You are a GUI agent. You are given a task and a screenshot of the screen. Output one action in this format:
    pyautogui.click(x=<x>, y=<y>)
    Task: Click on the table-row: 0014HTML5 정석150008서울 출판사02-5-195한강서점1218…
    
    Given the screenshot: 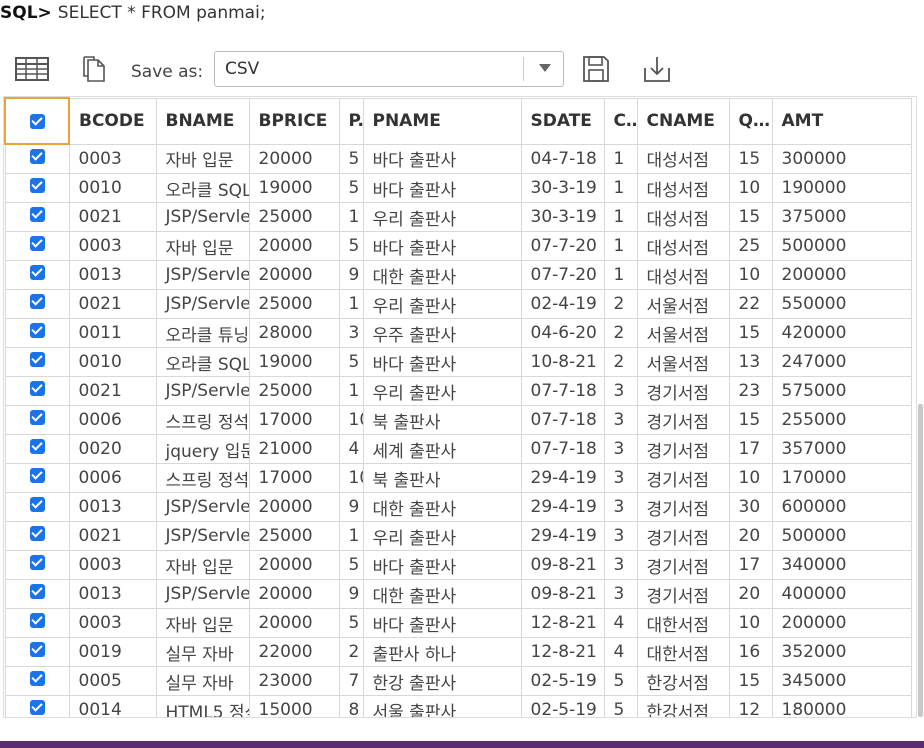 What is the action you would take?
    pyautogui.click(x=458, y=706)
    